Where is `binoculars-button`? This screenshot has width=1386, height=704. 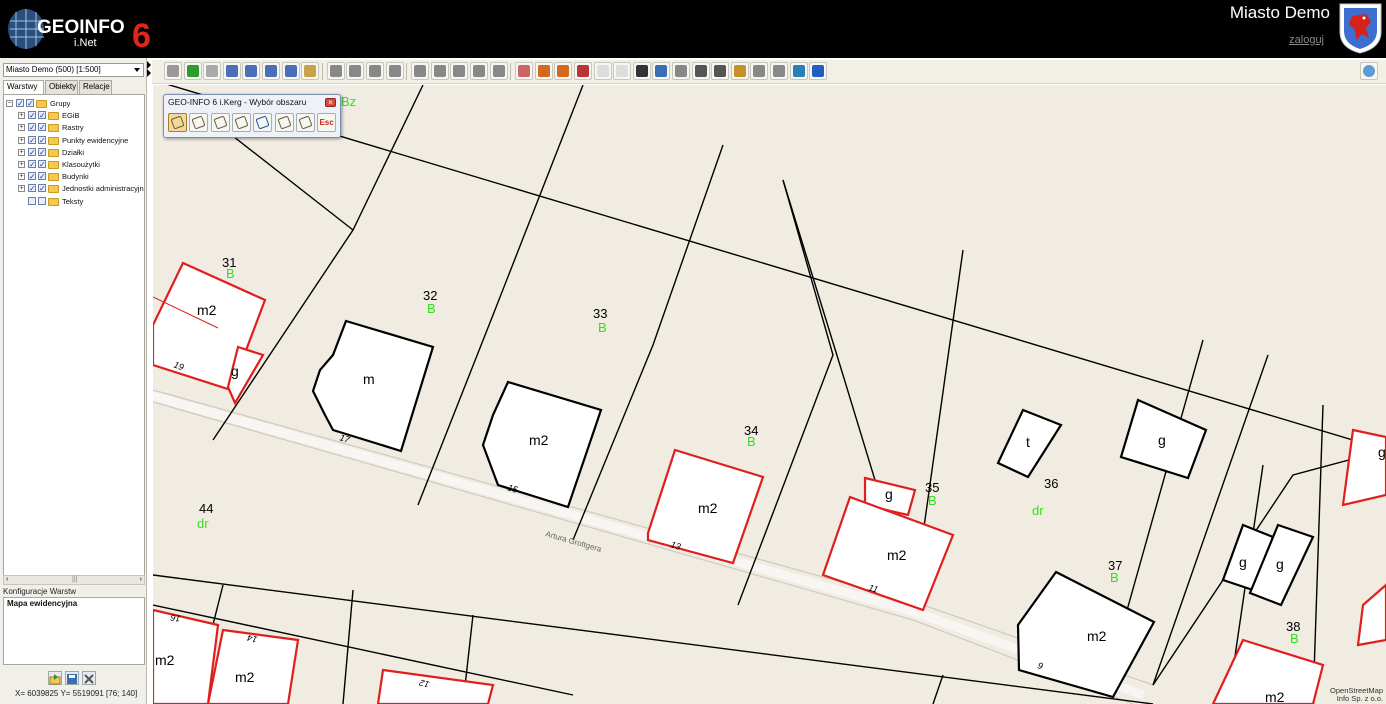 binoculars-button is located at coordinates (700, 71).